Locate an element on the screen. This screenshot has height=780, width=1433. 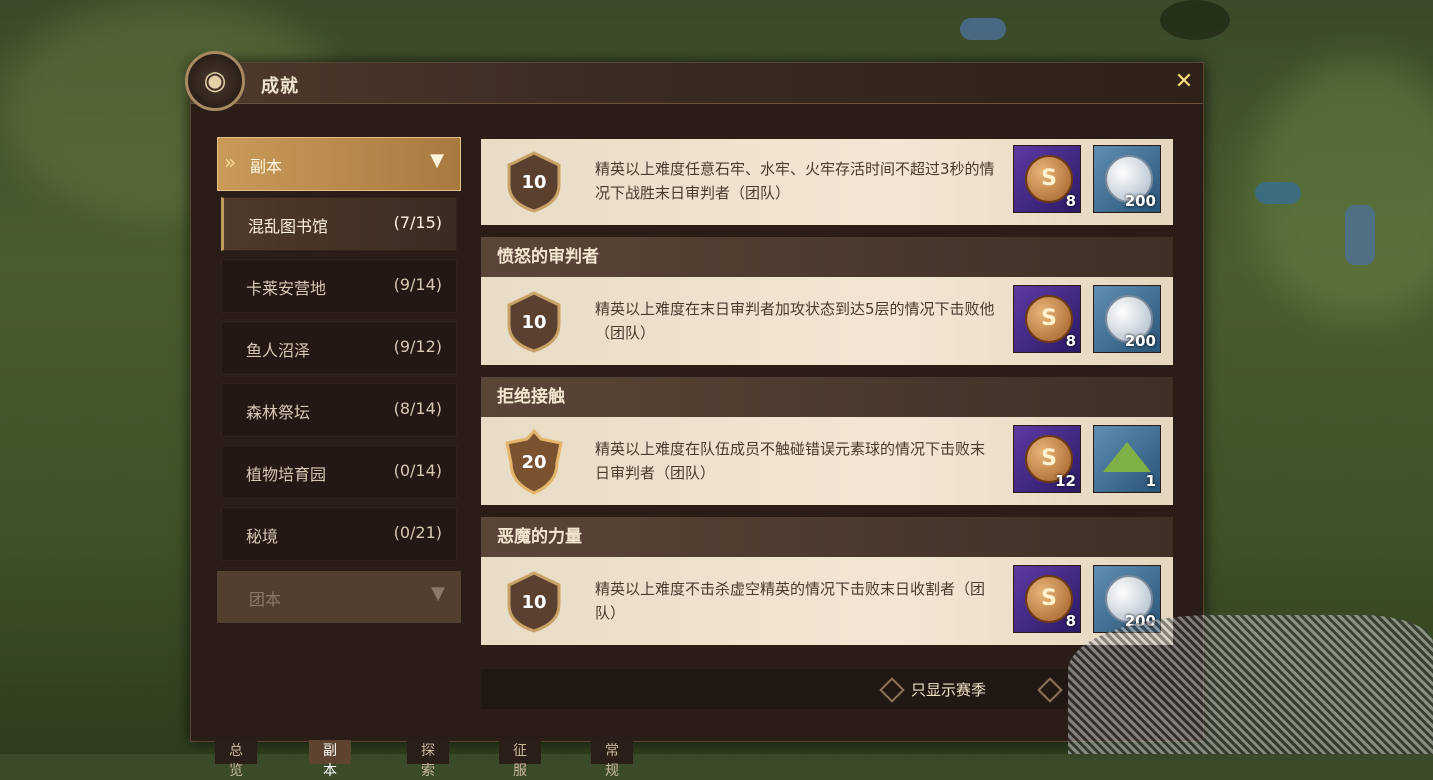
season-only-label: 只显示赛季 is located at coordinates (949, 690).